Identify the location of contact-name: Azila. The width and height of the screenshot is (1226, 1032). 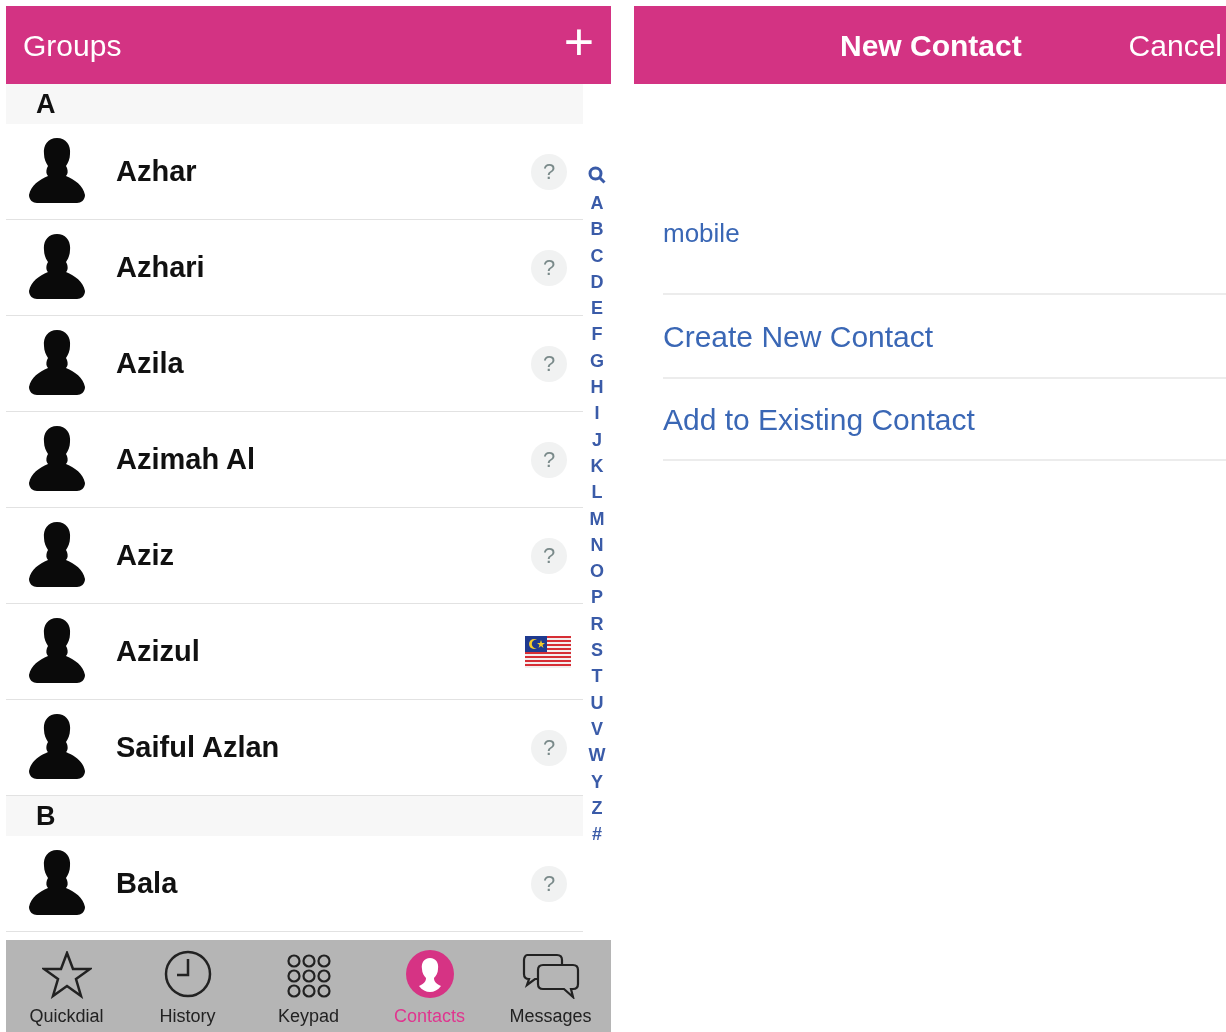
(150, 363).